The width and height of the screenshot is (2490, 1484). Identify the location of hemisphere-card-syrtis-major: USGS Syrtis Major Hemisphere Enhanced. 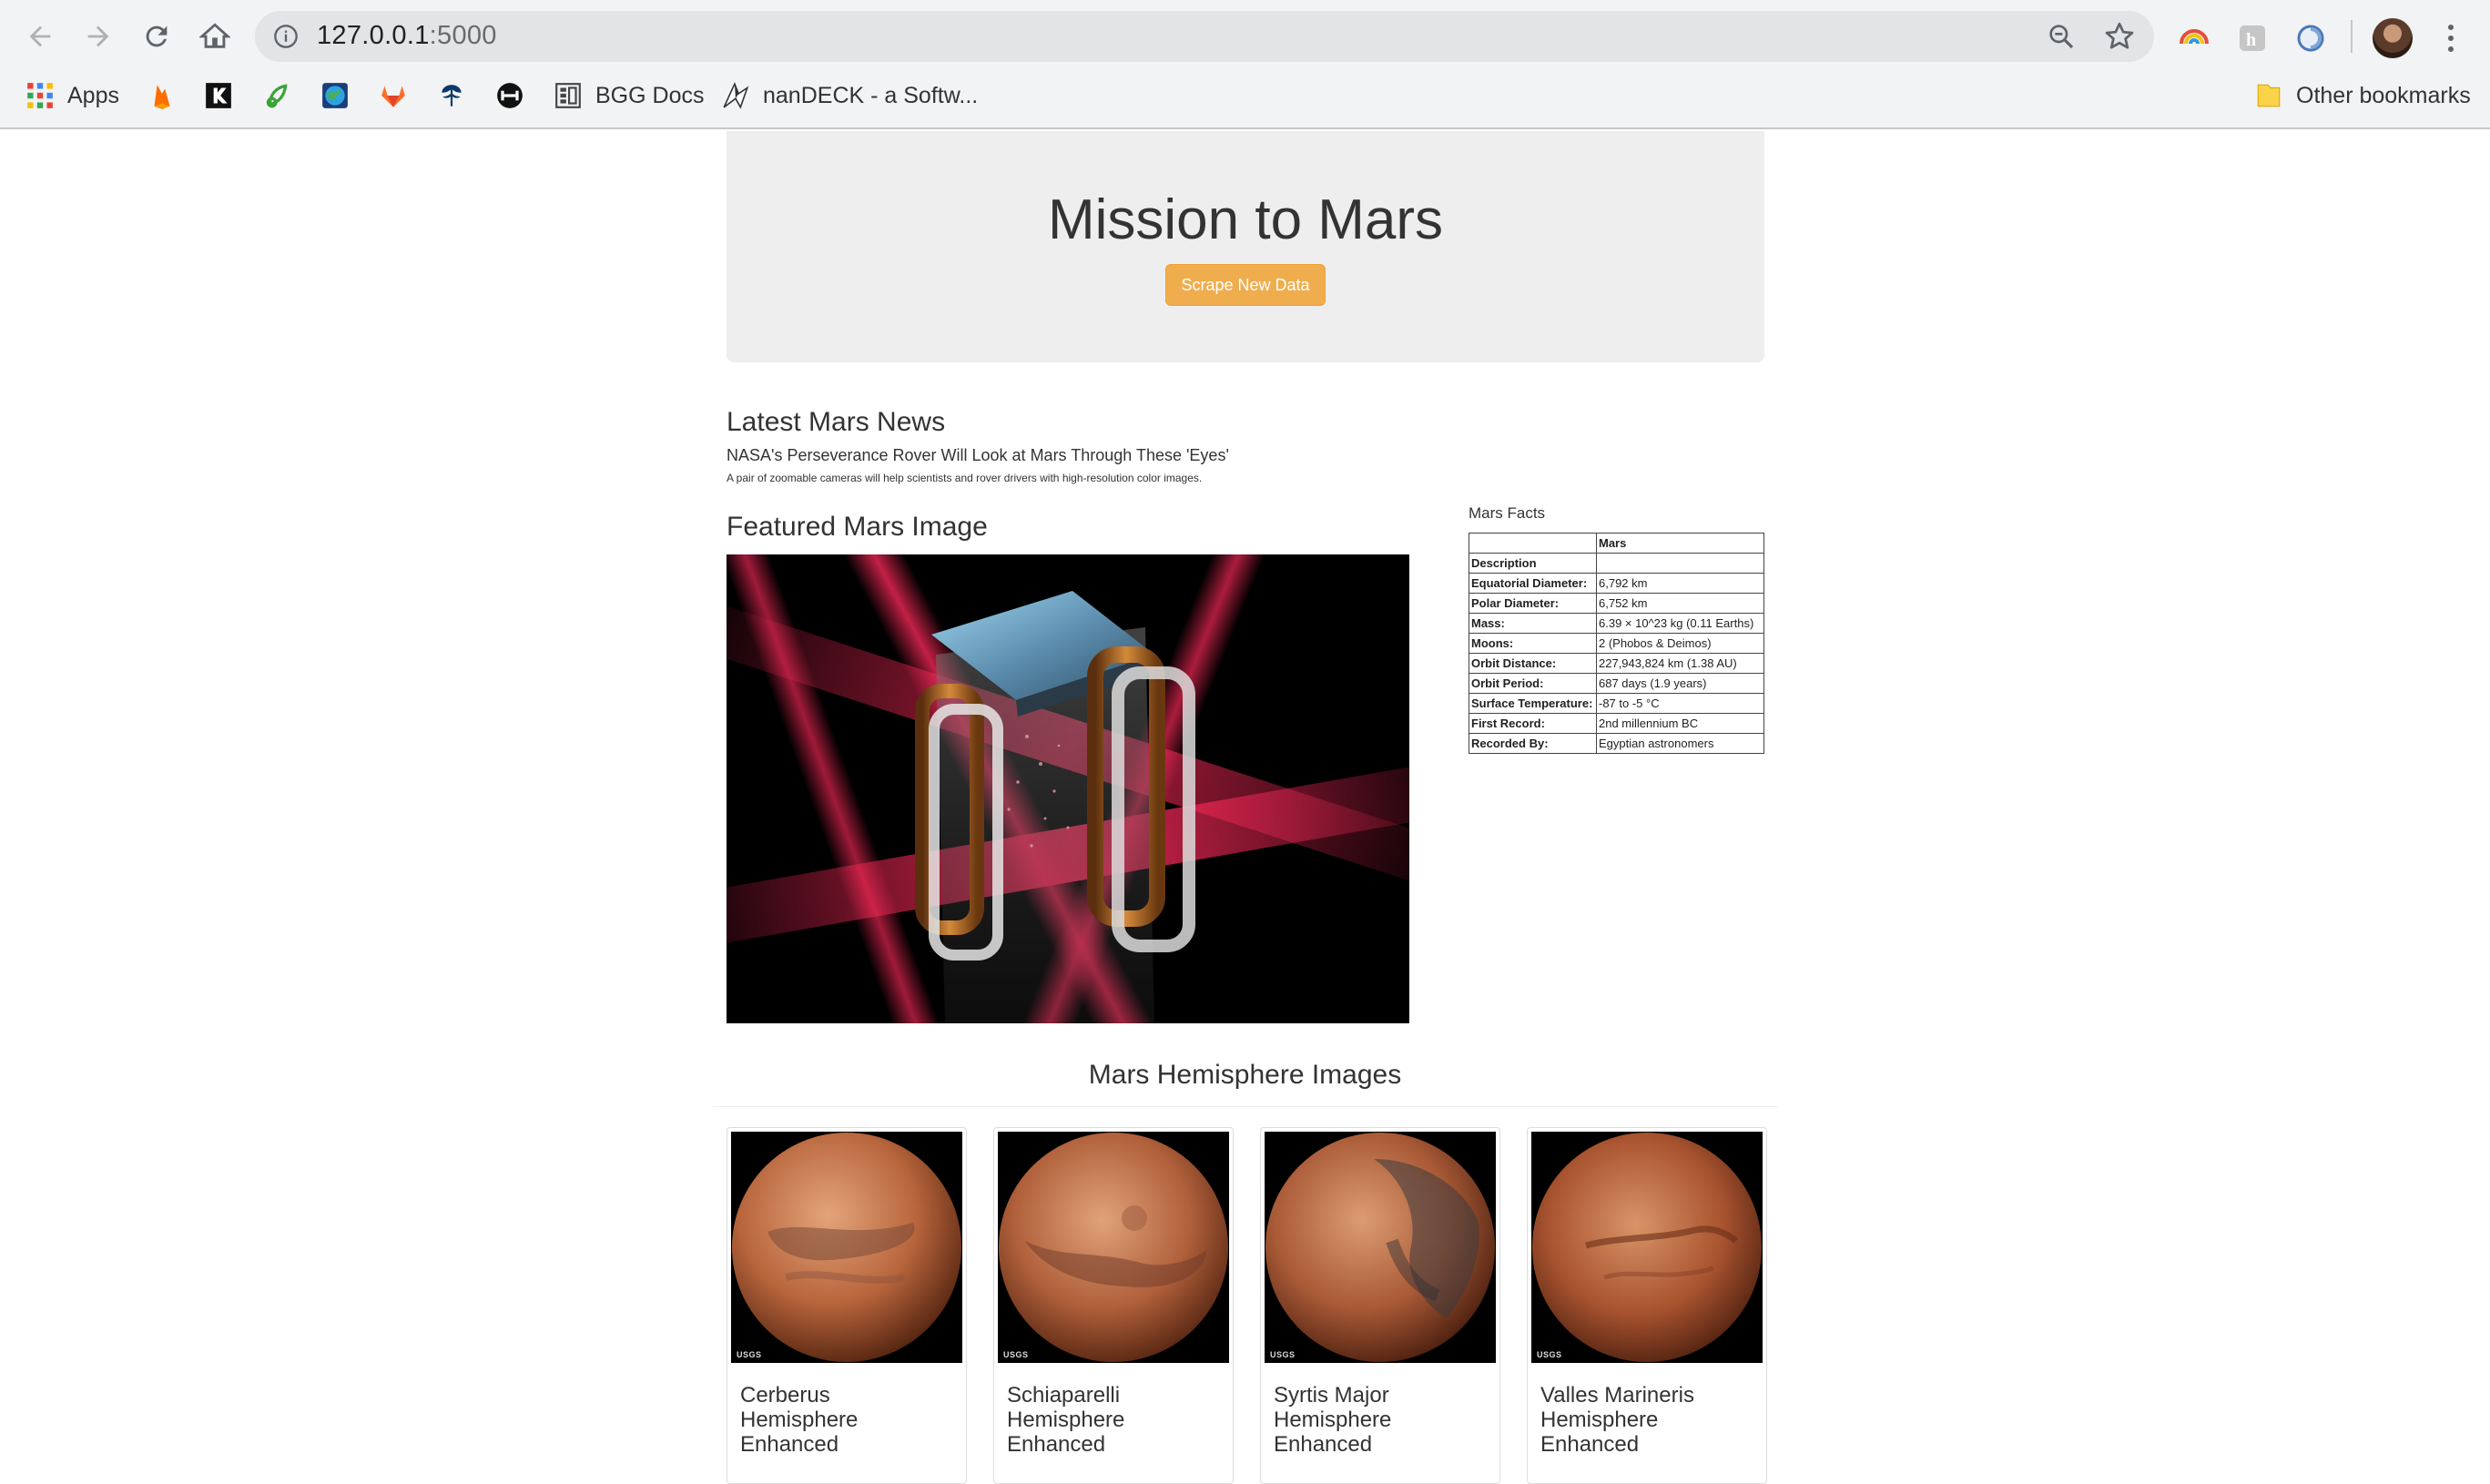
(1380, 1305).